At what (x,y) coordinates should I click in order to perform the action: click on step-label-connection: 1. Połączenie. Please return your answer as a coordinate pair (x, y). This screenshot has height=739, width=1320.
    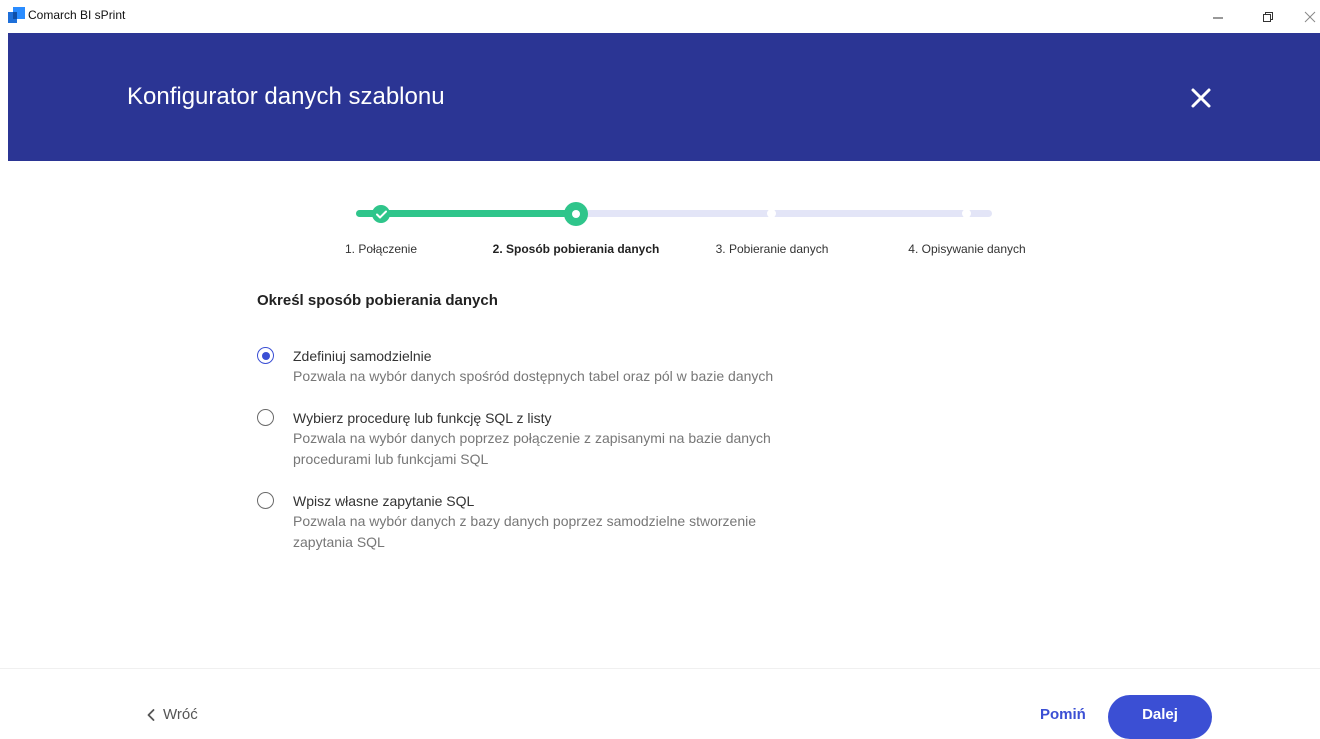
    Looking at the image, I should click on (381, 249).